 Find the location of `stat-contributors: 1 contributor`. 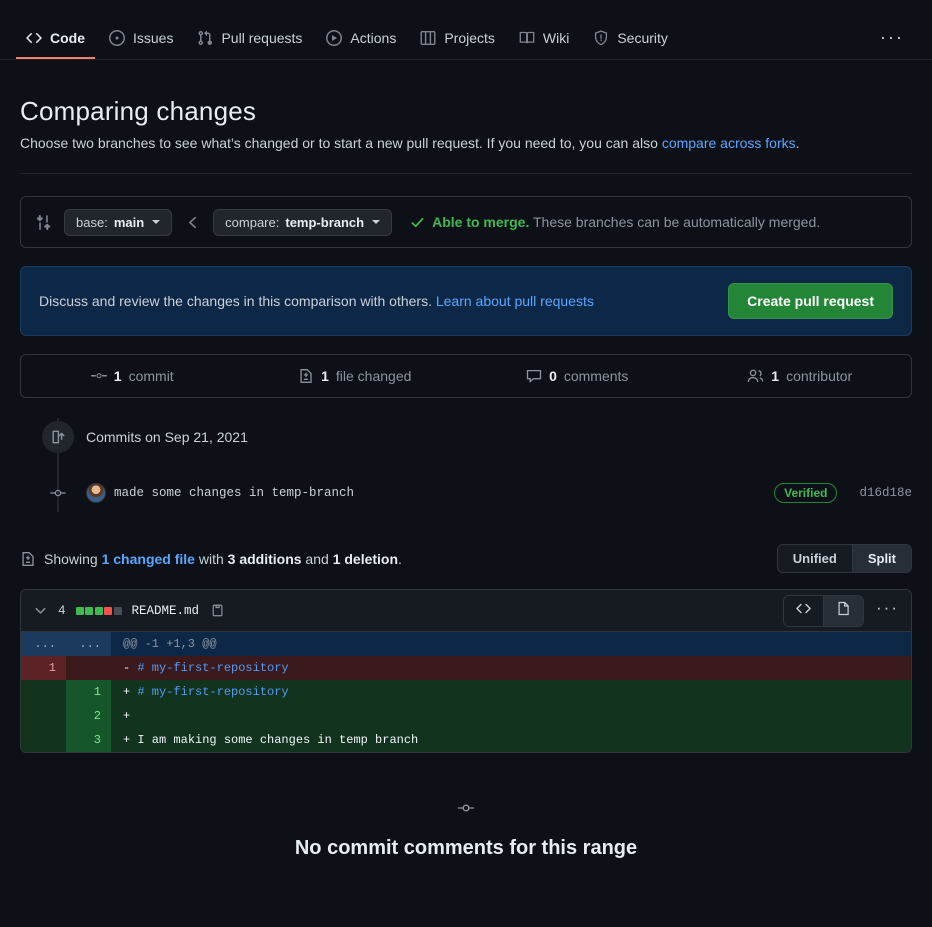

stat-contributors: 1 contributor is located at coordinates (800, 376).